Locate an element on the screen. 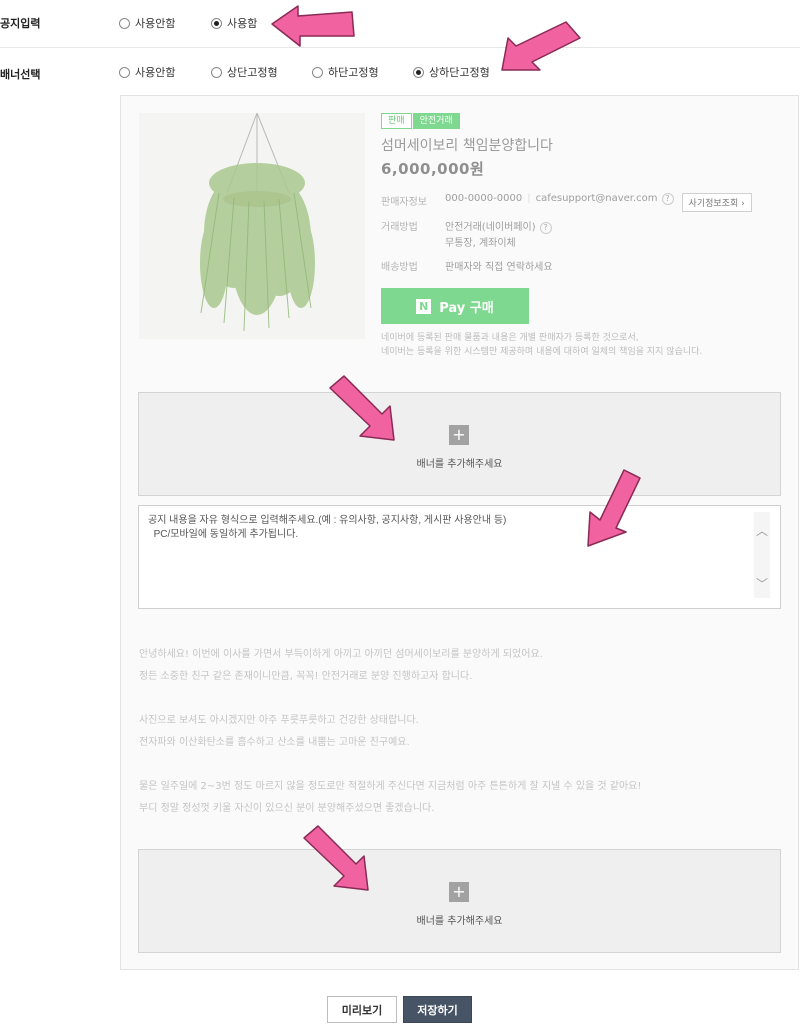 The height and width of the screenshot is (1032, 800). banner-both-radio: 상하단고정형 is located at coordinates (451, 72).